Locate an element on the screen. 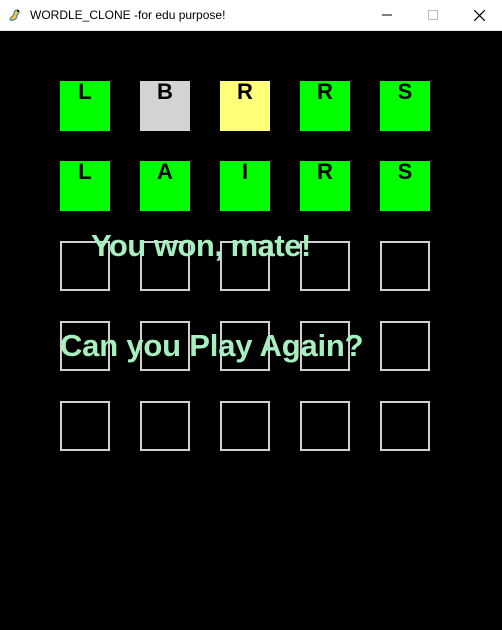 The height and width of the screenshot is (630, 502). letter-tile: A is located at coordinates (165, 185).